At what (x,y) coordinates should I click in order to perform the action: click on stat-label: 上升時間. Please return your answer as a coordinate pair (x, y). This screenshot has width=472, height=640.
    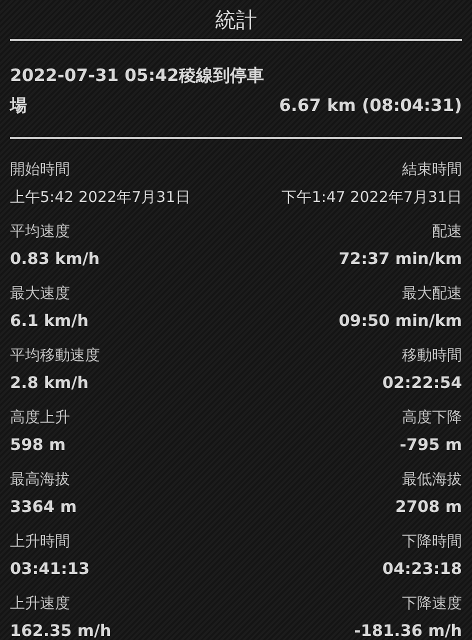
    Looking at the image, I should click on (40, 541).